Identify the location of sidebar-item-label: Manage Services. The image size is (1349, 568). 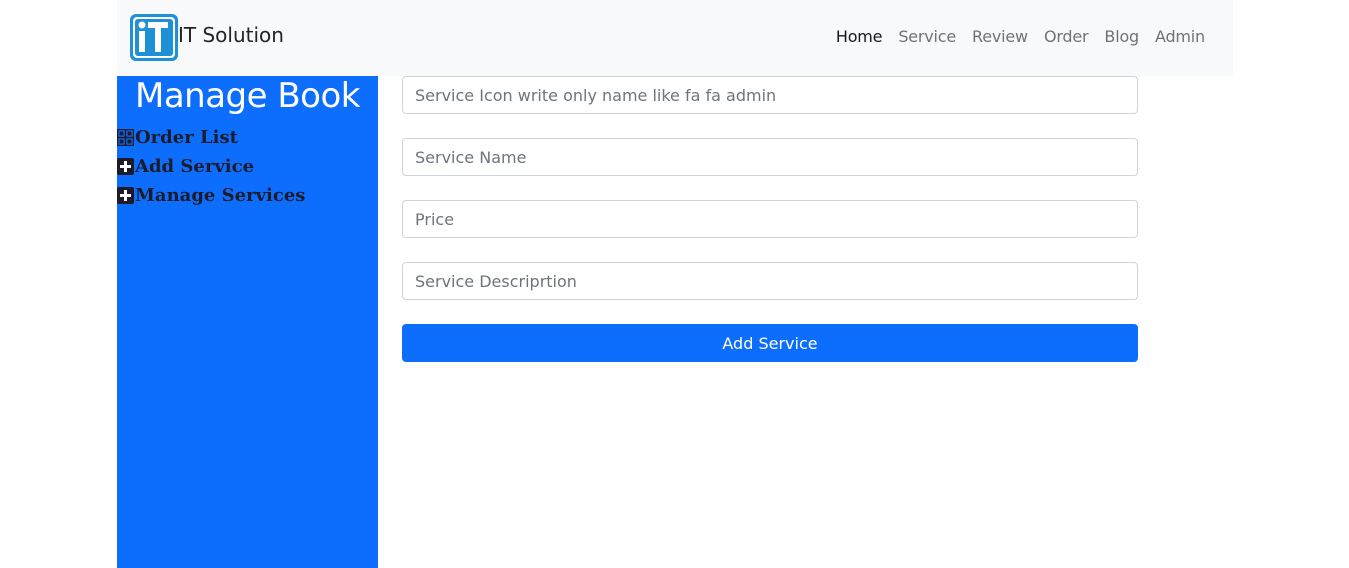
(220, 195).